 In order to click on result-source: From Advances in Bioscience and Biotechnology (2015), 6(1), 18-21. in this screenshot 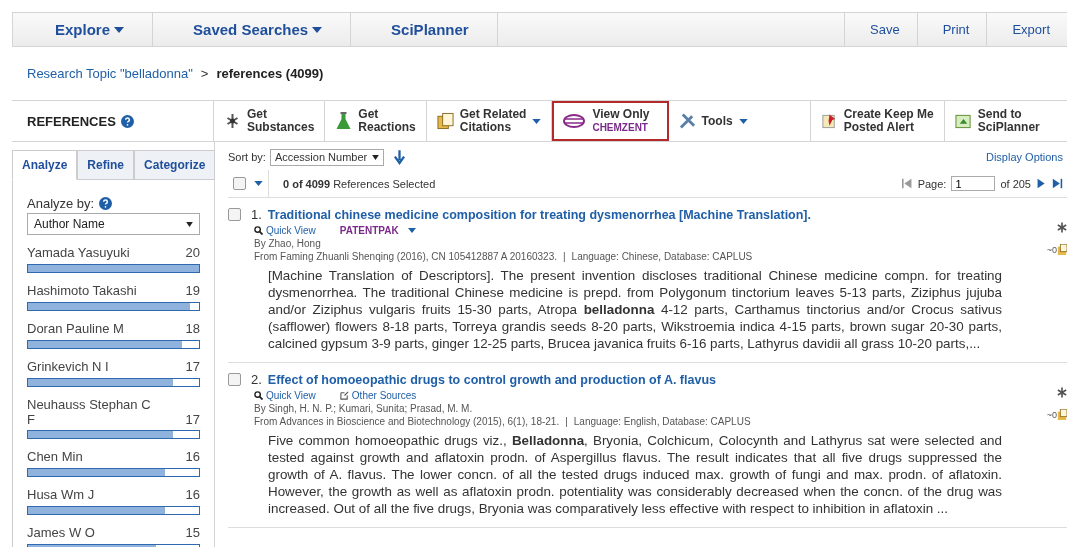, I will do `click(407, 421)`.